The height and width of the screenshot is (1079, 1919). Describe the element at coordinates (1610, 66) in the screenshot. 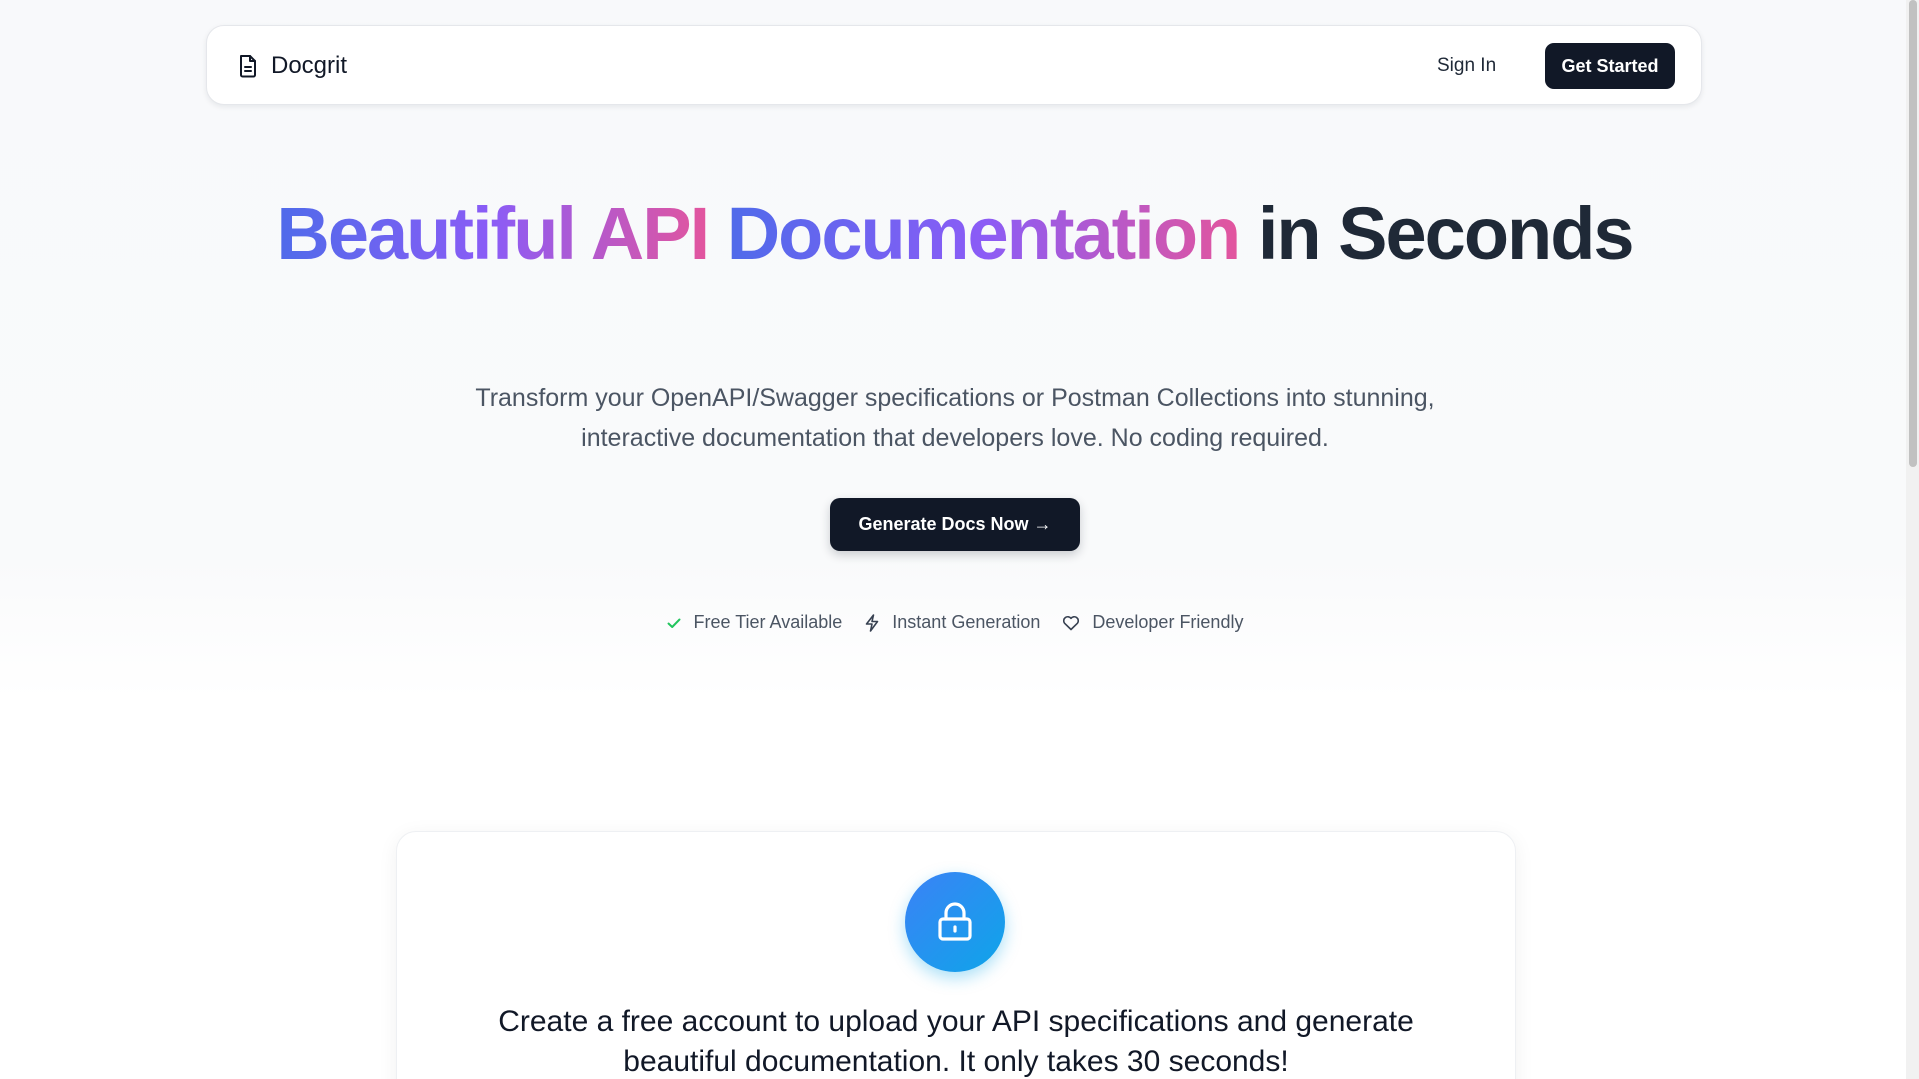

I see `get-started-button: Get Started` at that location.